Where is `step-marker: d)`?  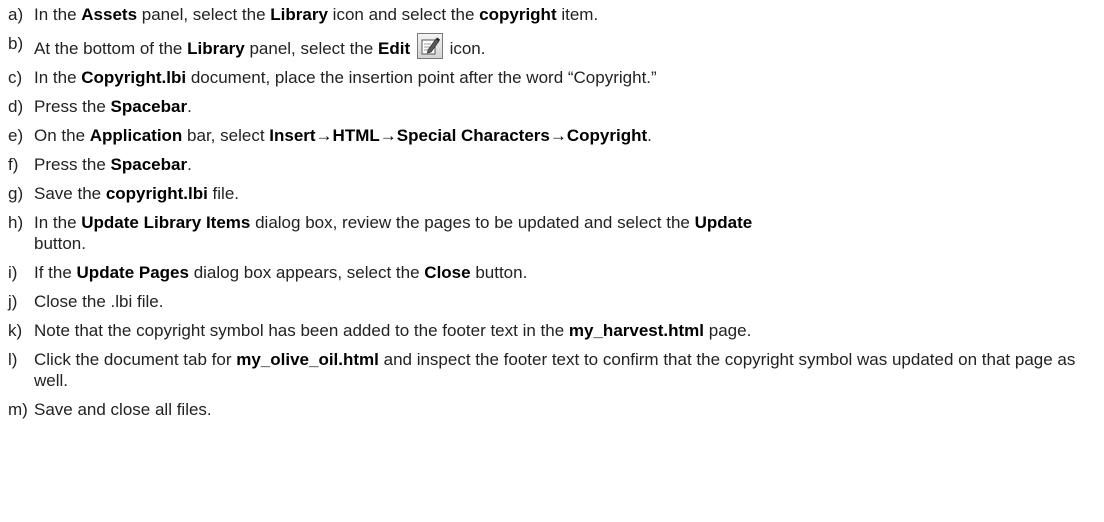 step-marker: d) is located at coordinates (16, 106).